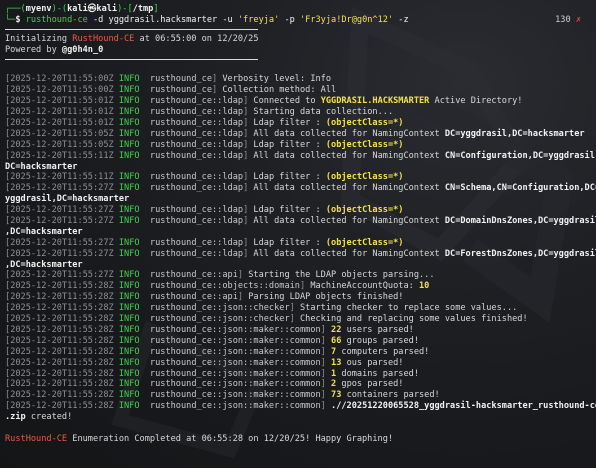 The image size is (596, 468). I want to click on log-highlight: 66, so click(336, 340).